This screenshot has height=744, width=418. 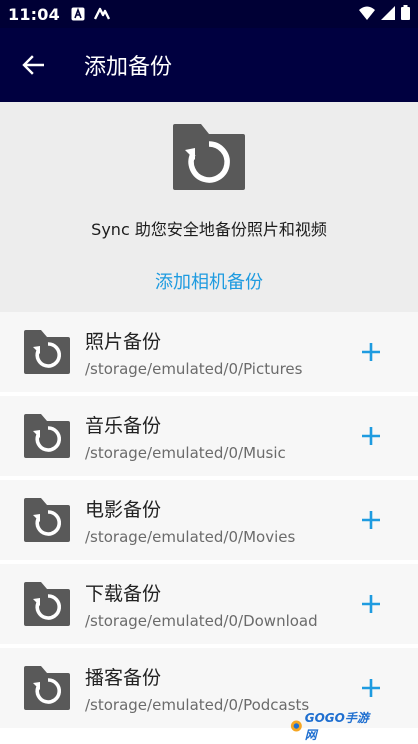 I want to click on folder-name: 电影备份, so click(x=123, y=510).